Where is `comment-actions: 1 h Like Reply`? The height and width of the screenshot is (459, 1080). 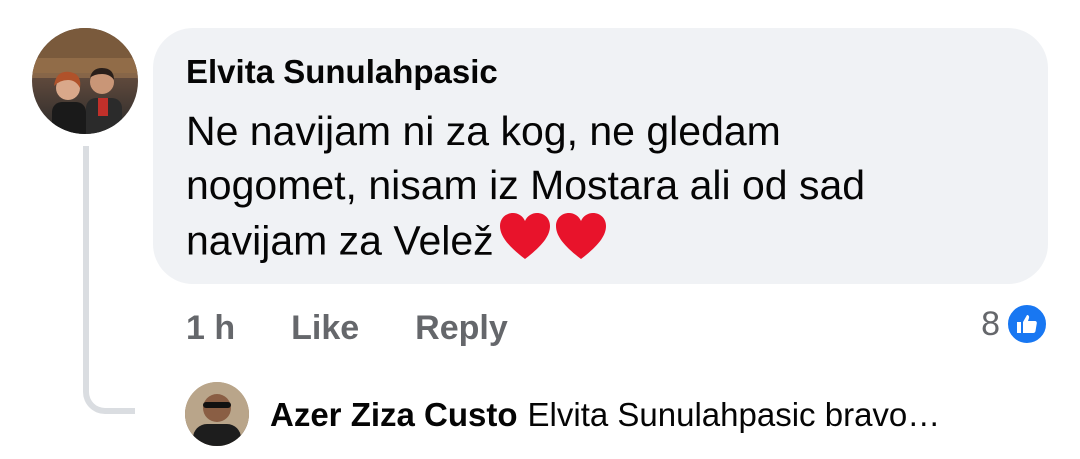
comment-actions: 1 h Like Reply is located at coordinates (347, 328).